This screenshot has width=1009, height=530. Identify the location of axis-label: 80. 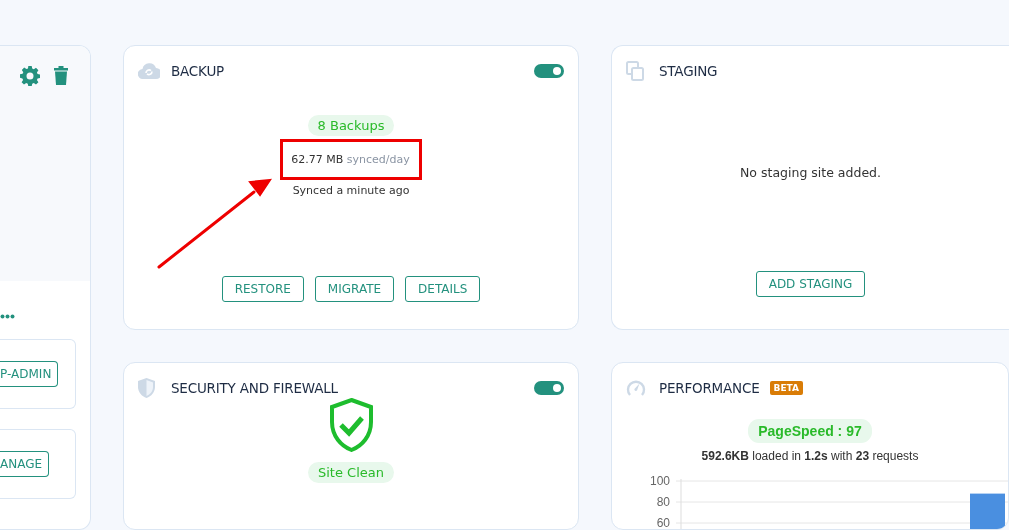
(663, 502).